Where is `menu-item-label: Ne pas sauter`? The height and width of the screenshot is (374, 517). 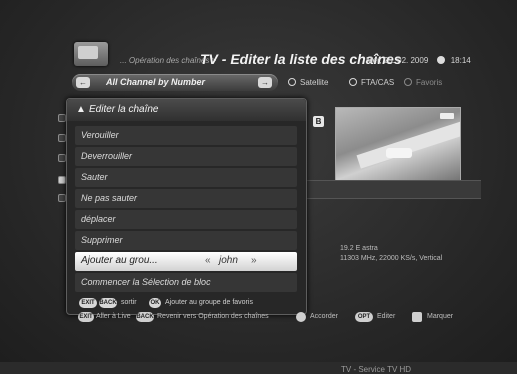
menu-item-label: Ne pas sauter is located at coordinates (109, 198).